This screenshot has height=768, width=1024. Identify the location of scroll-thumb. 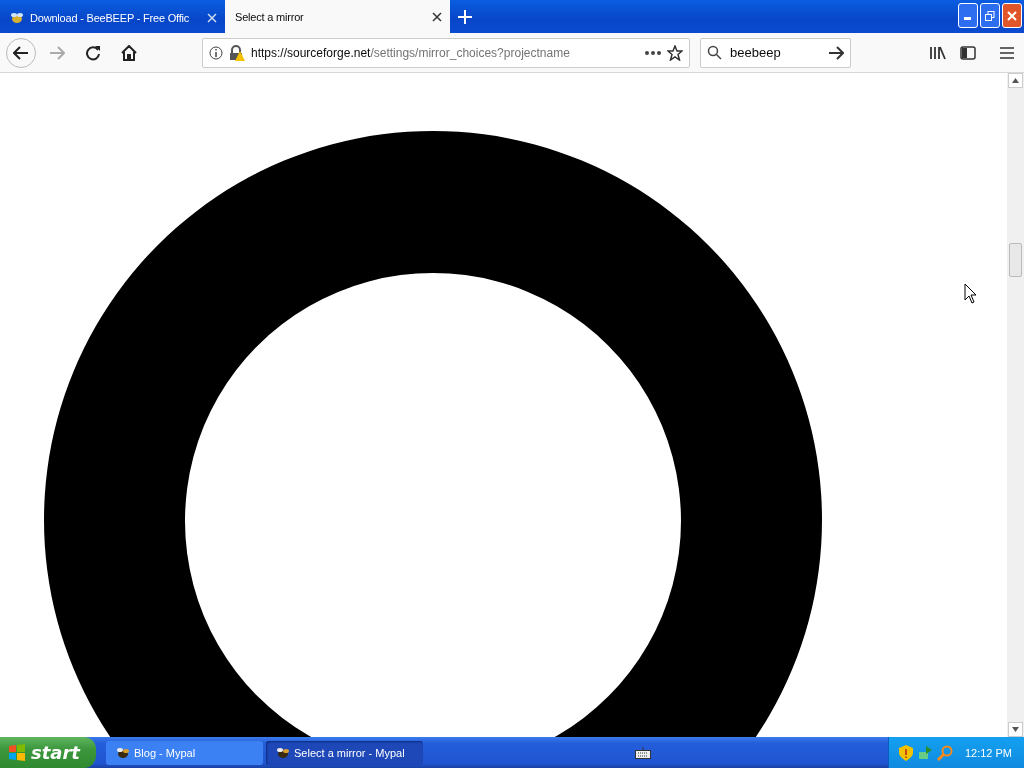
(1015, 260).